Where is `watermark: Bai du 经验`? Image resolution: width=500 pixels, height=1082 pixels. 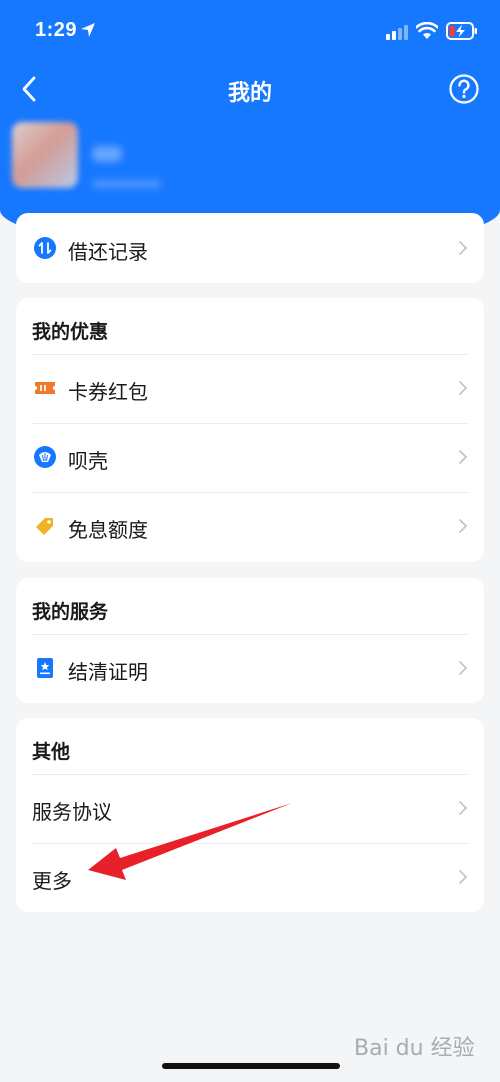 watermark: Bai du 经验 is located at coordinates (414, 1048).